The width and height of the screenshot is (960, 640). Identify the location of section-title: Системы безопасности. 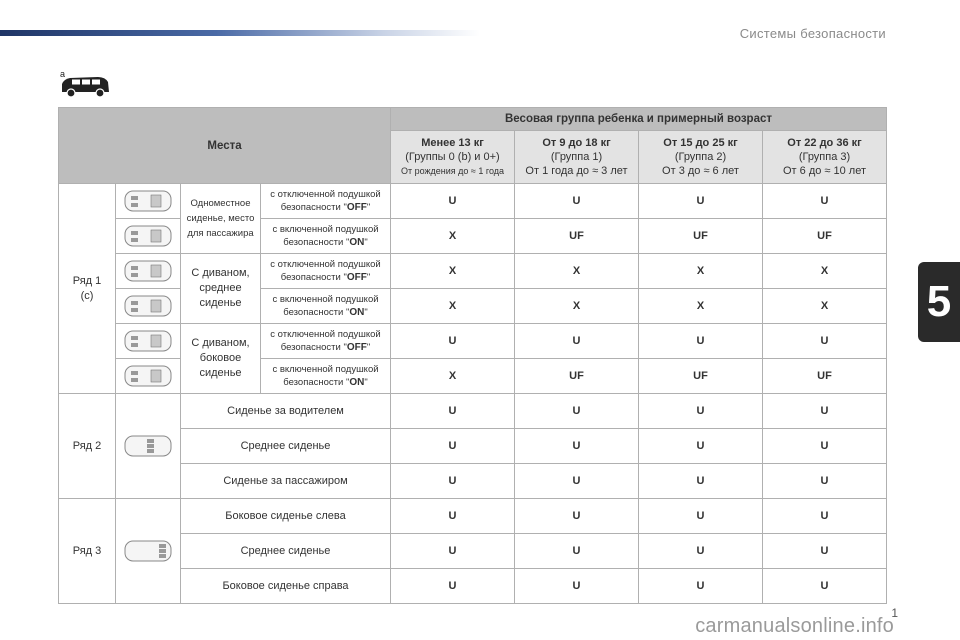
(812, 33).